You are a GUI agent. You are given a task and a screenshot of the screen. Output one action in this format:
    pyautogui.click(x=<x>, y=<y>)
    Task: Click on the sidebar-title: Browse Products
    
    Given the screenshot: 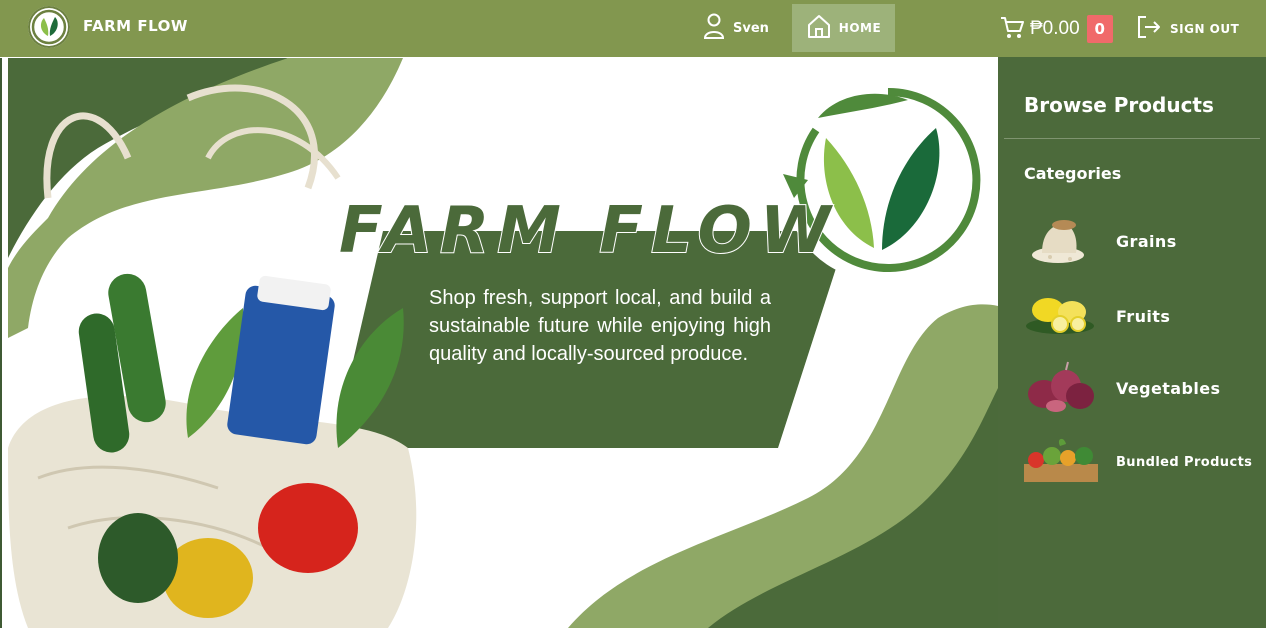 What is the action you would take?
    pyautogui.click(x=1119, y=105)
    